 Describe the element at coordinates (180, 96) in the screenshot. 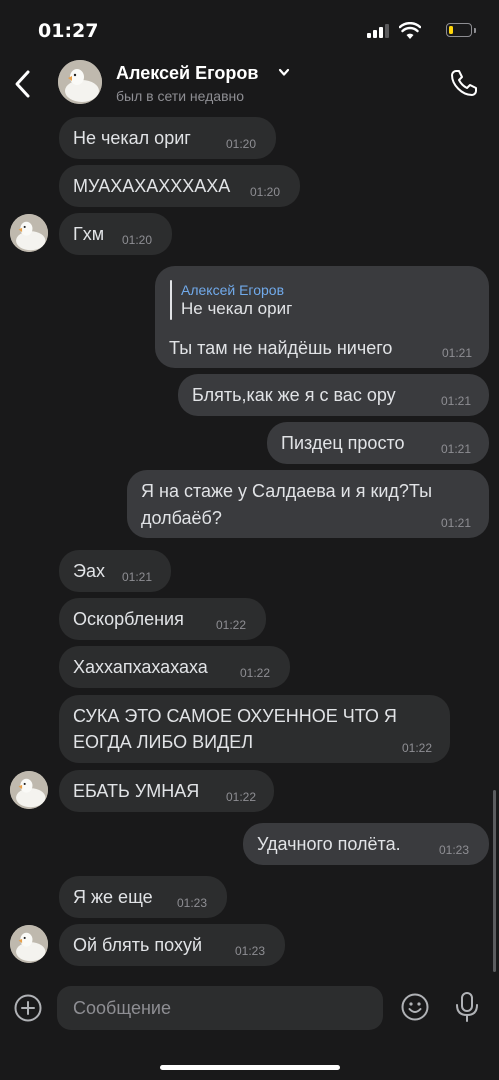

I see `contact-status: был в сети недавно` at that location.